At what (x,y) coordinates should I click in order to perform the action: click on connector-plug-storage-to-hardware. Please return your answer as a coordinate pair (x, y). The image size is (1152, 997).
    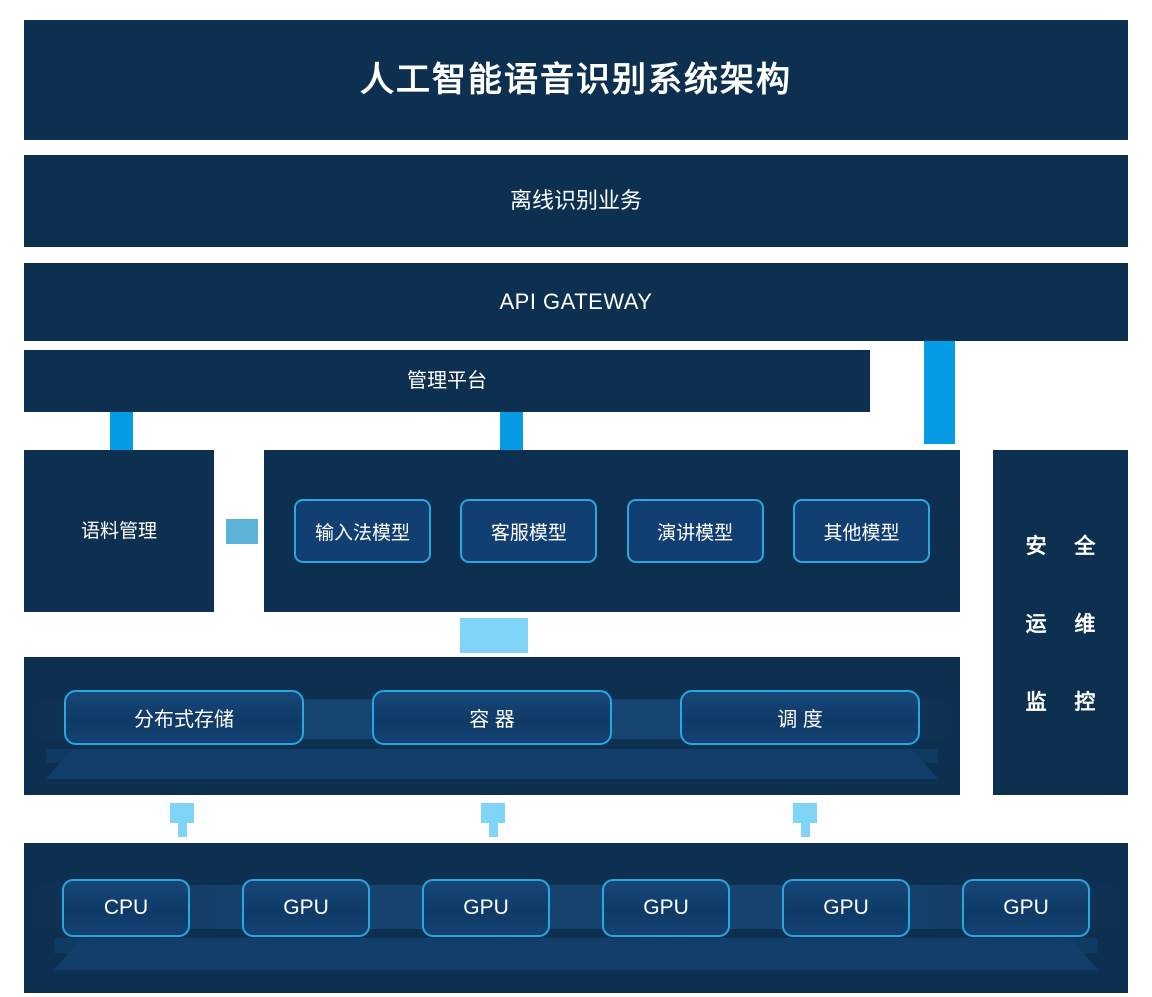
    Looking at the image, I should click on (182, 820).